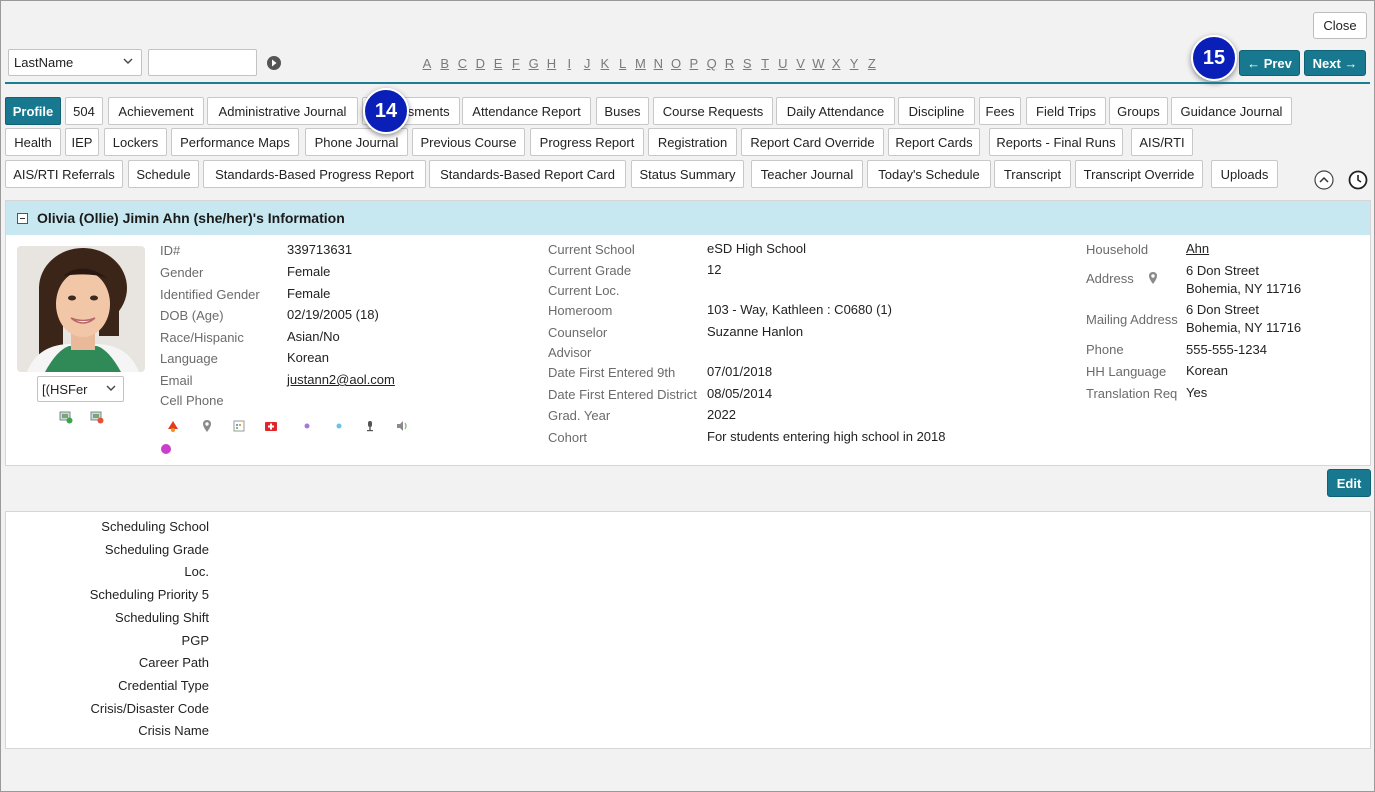 This screenshot has height=792, width=1375. What do you see at coordinates (1244, 174) in the screenshot?
I see `tab-uploads: Uploads` at bounding box center [1244, 174].